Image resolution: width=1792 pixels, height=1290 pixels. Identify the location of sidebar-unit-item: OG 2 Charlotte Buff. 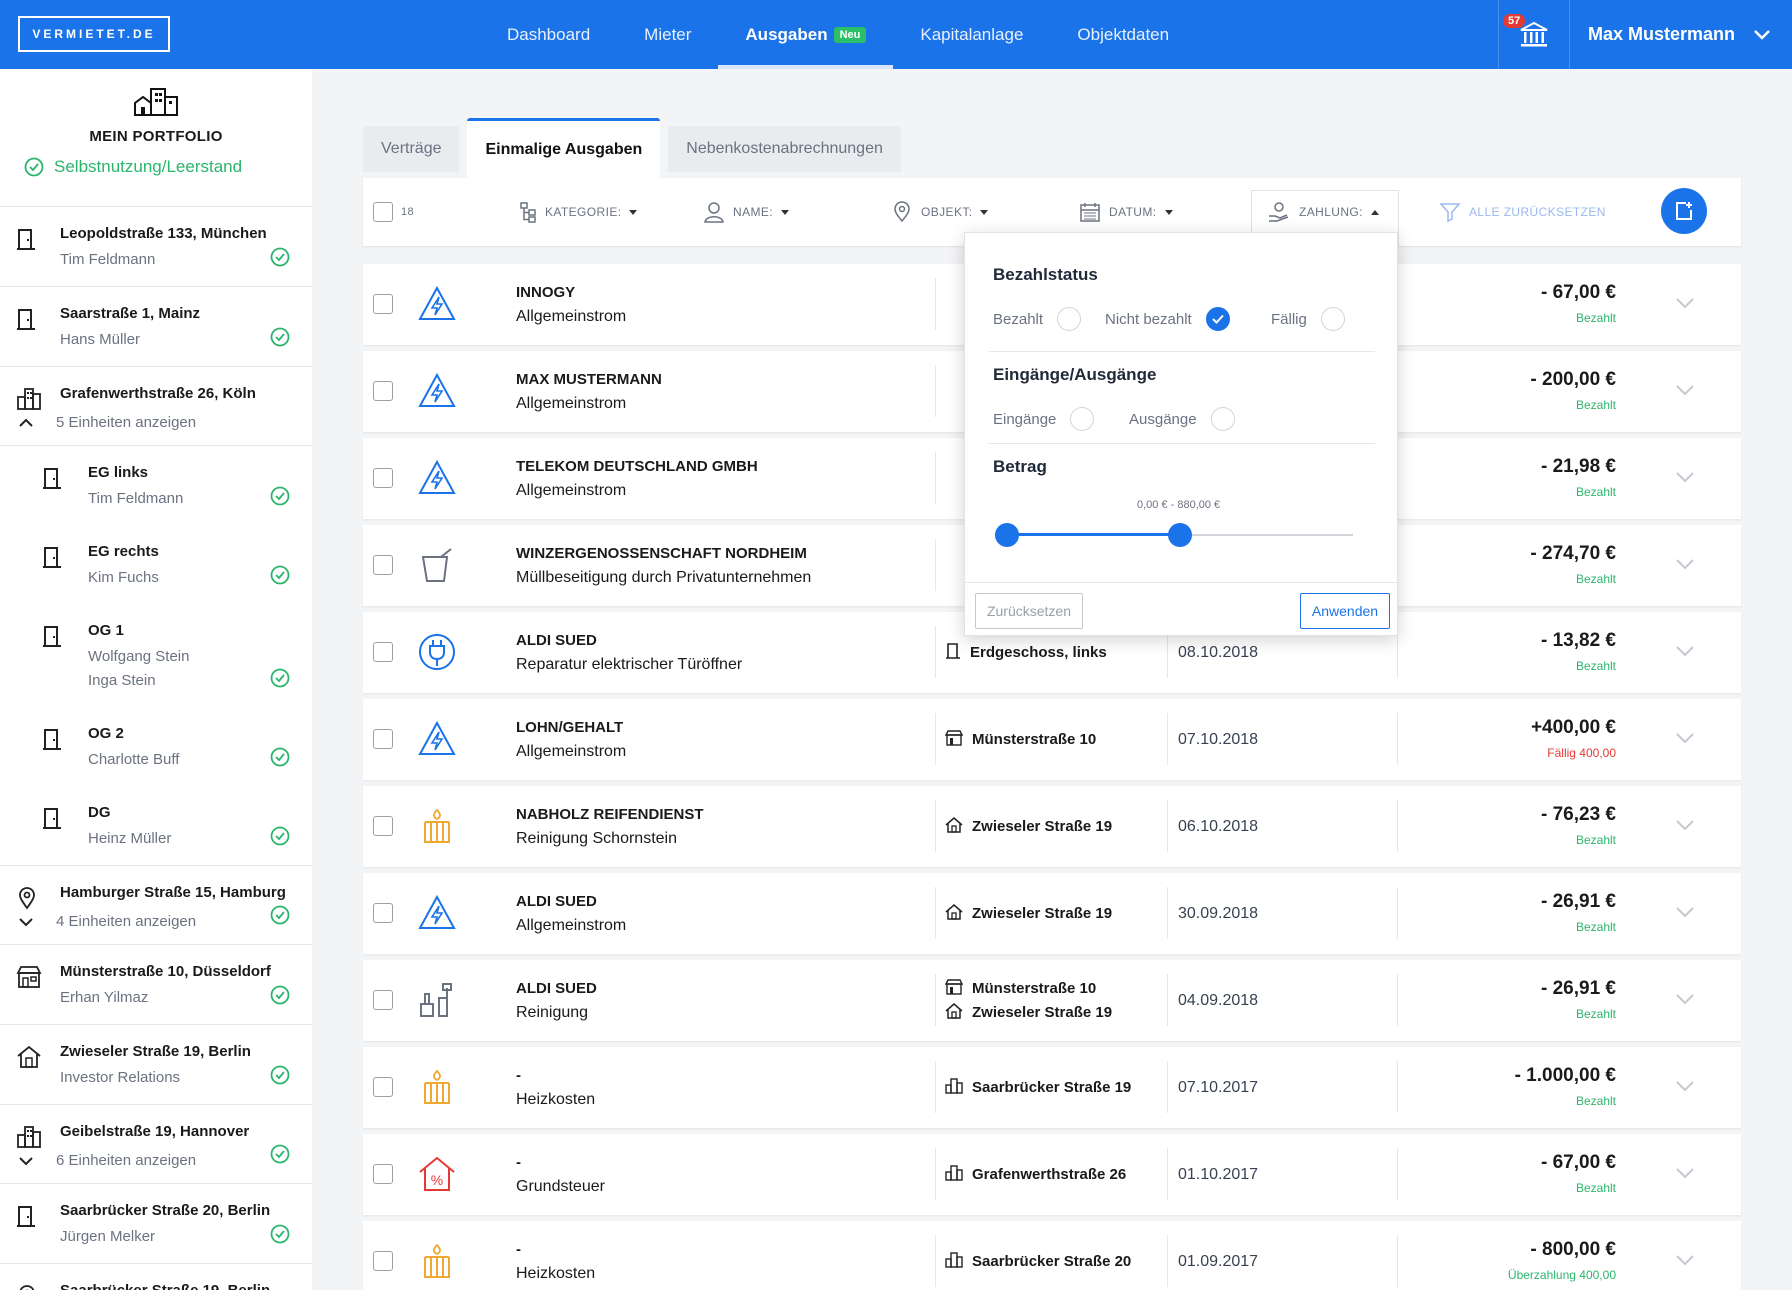
(156, 746).